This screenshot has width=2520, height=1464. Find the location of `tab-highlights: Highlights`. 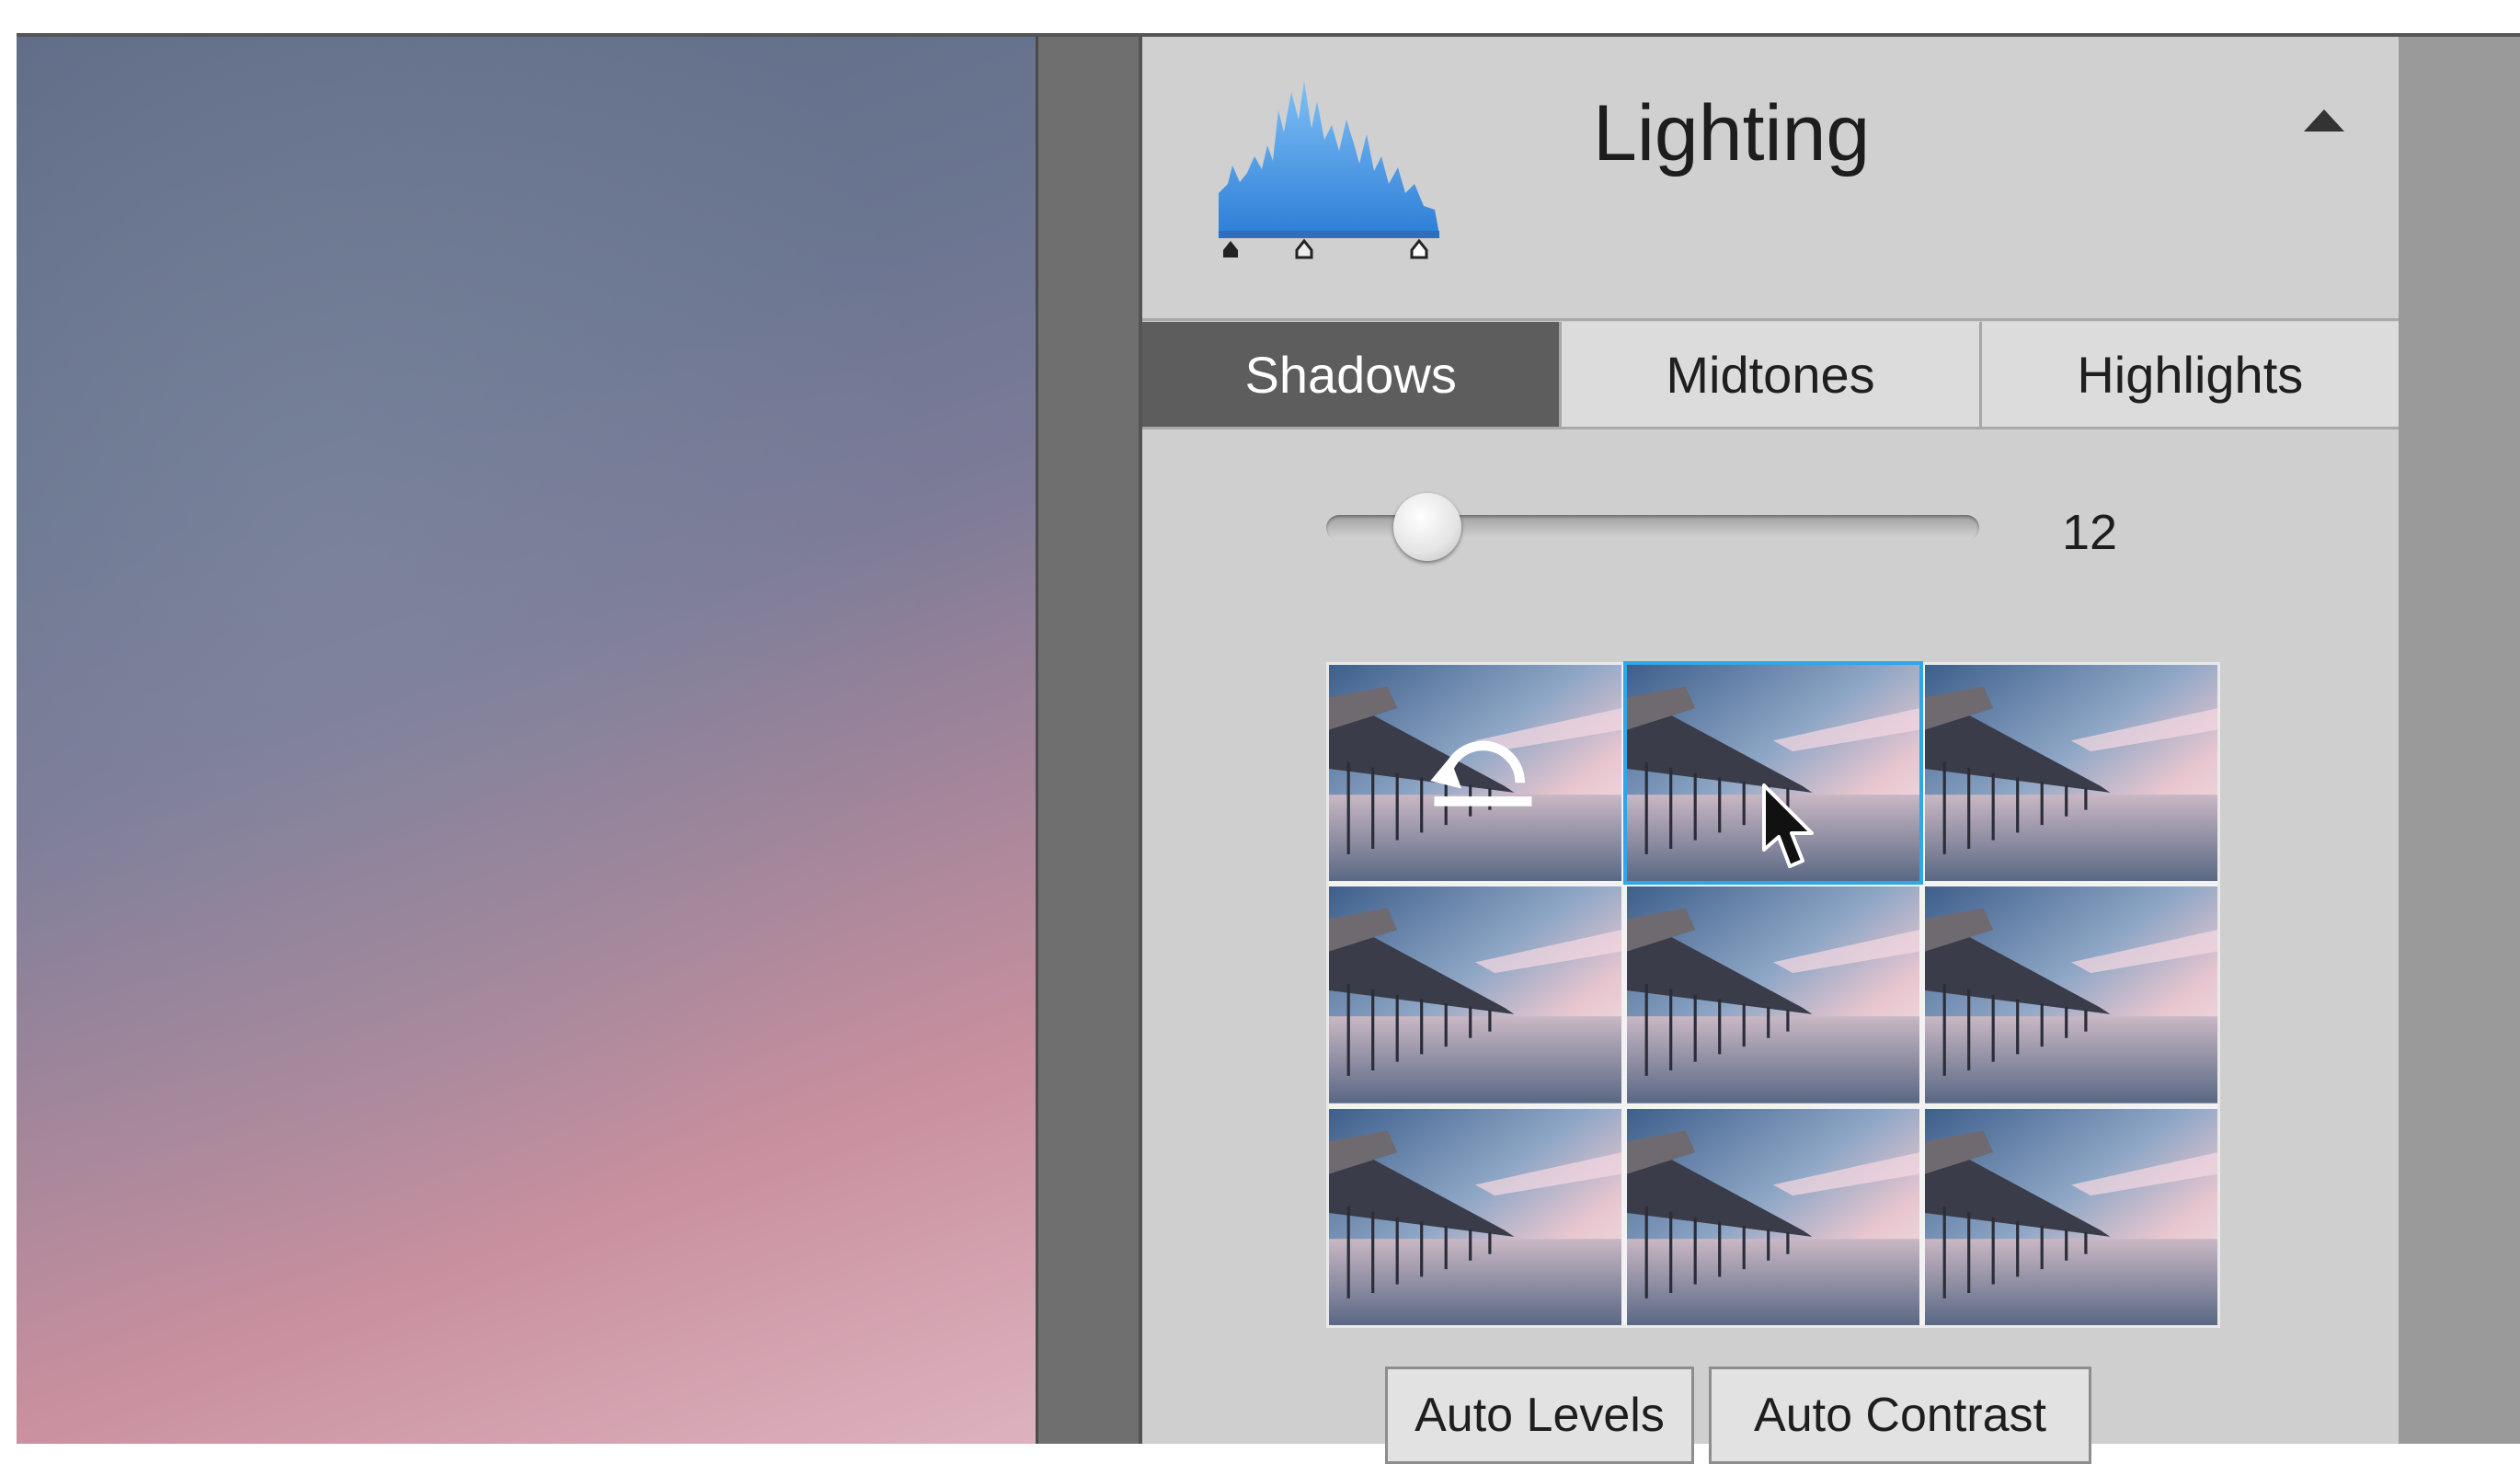

tab-highlights: Highlights is located at coordinates (2190, 374).